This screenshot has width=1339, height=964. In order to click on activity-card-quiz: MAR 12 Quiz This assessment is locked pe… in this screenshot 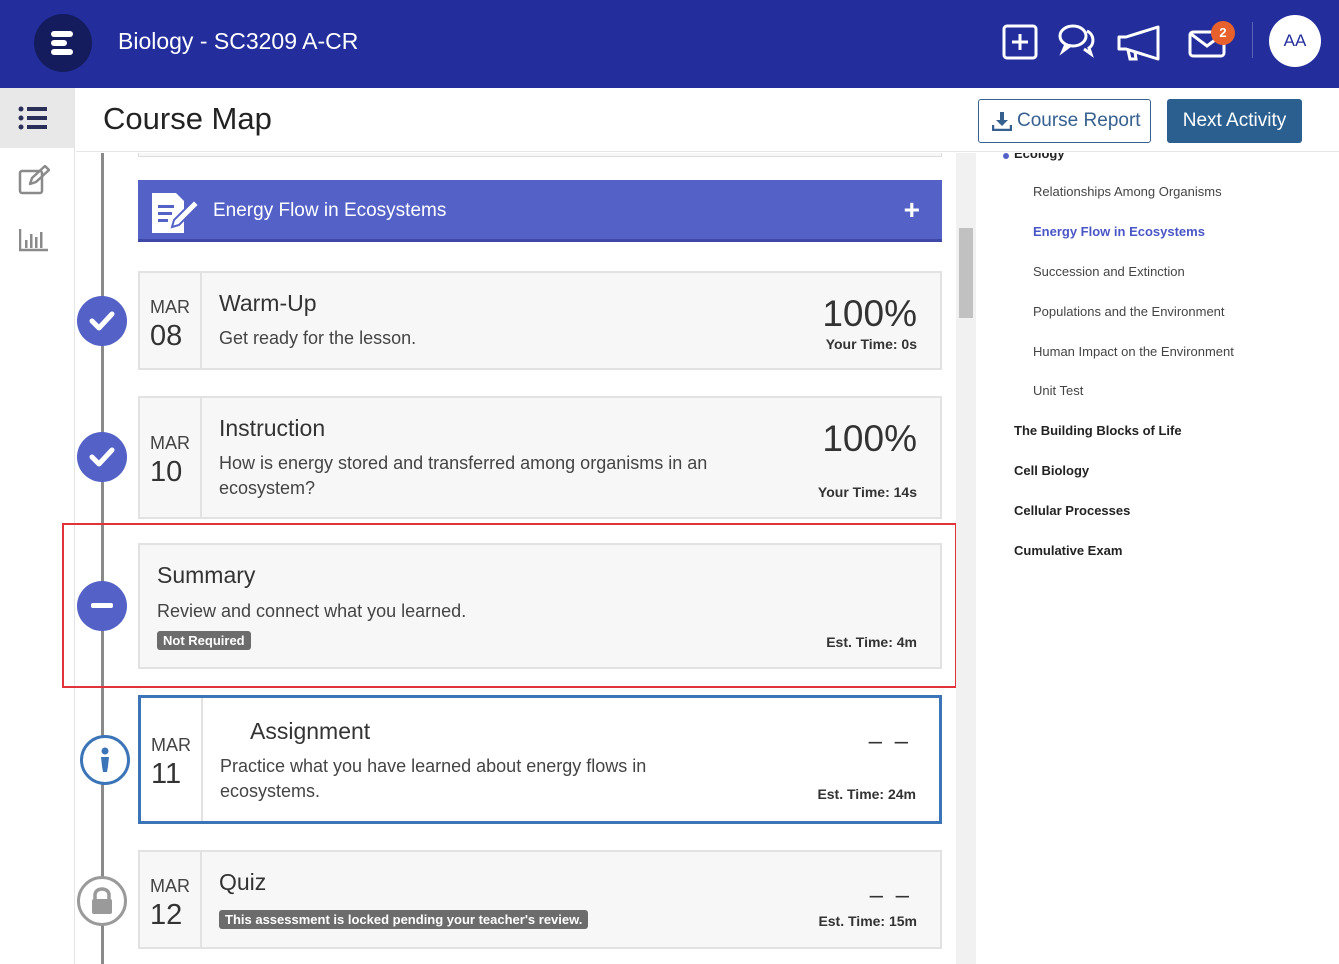, I will do `click(540, 899)`.